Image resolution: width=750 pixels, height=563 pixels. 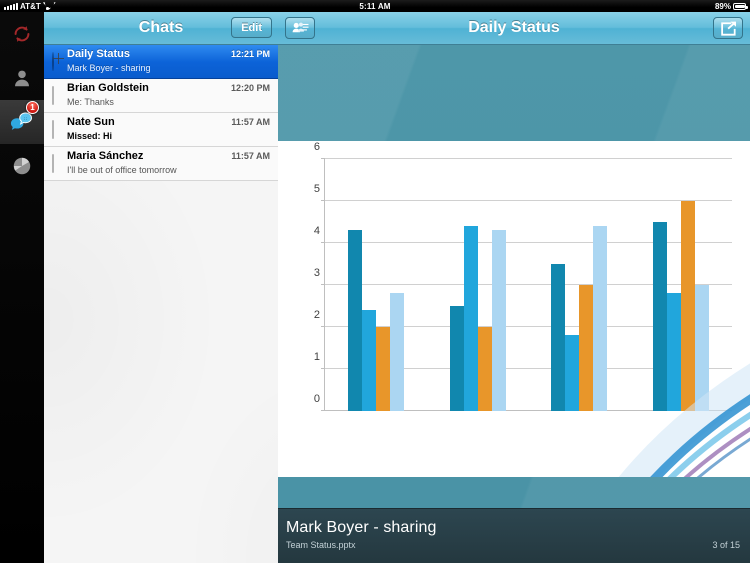 I want to click on edit-button: Edit, so click(x=251, y=27).